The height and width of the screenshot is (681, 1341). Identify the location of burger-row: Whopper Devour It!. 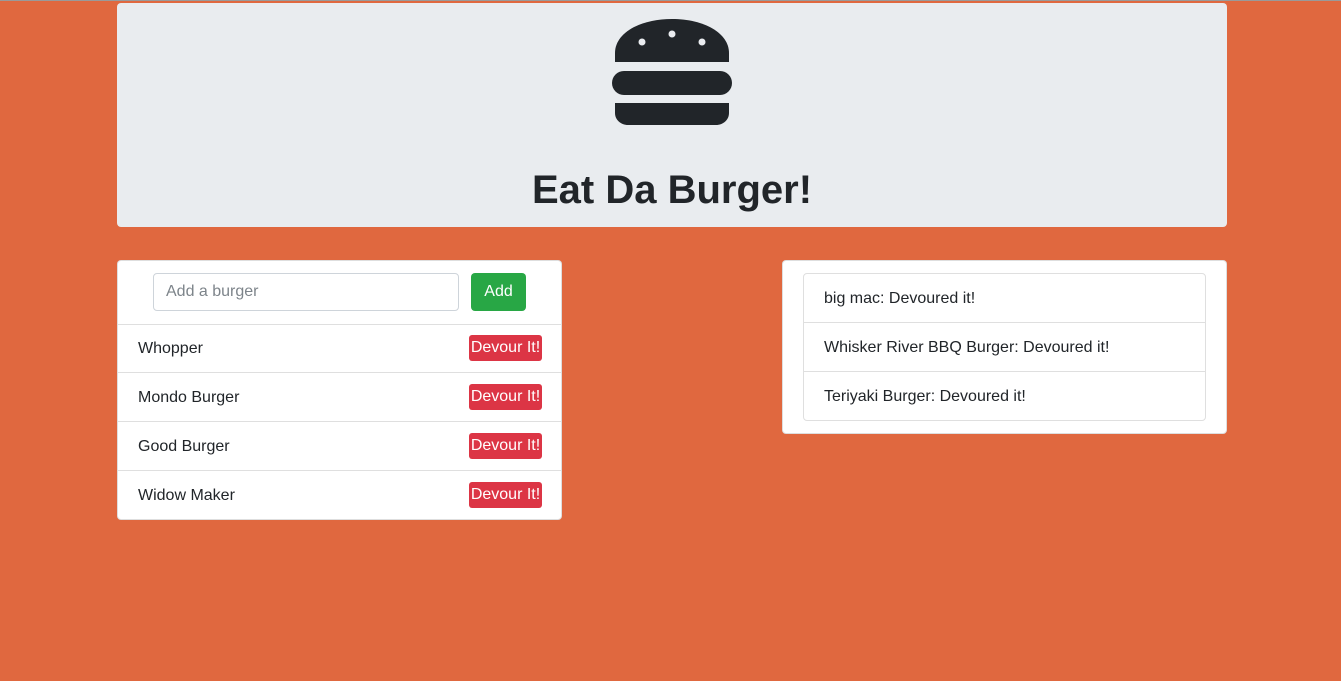
(339, 348).